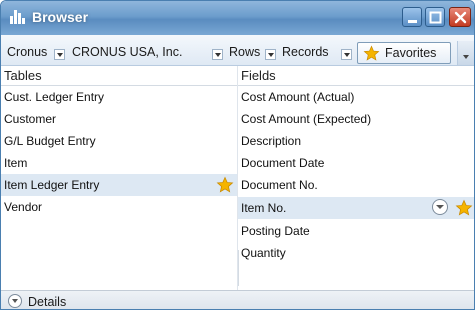 The width and height of the screenshot is (475, 310). Describe the element at coordinates (27, 52) in the screenshot. I see `company-short-label: Cronus` at that location.